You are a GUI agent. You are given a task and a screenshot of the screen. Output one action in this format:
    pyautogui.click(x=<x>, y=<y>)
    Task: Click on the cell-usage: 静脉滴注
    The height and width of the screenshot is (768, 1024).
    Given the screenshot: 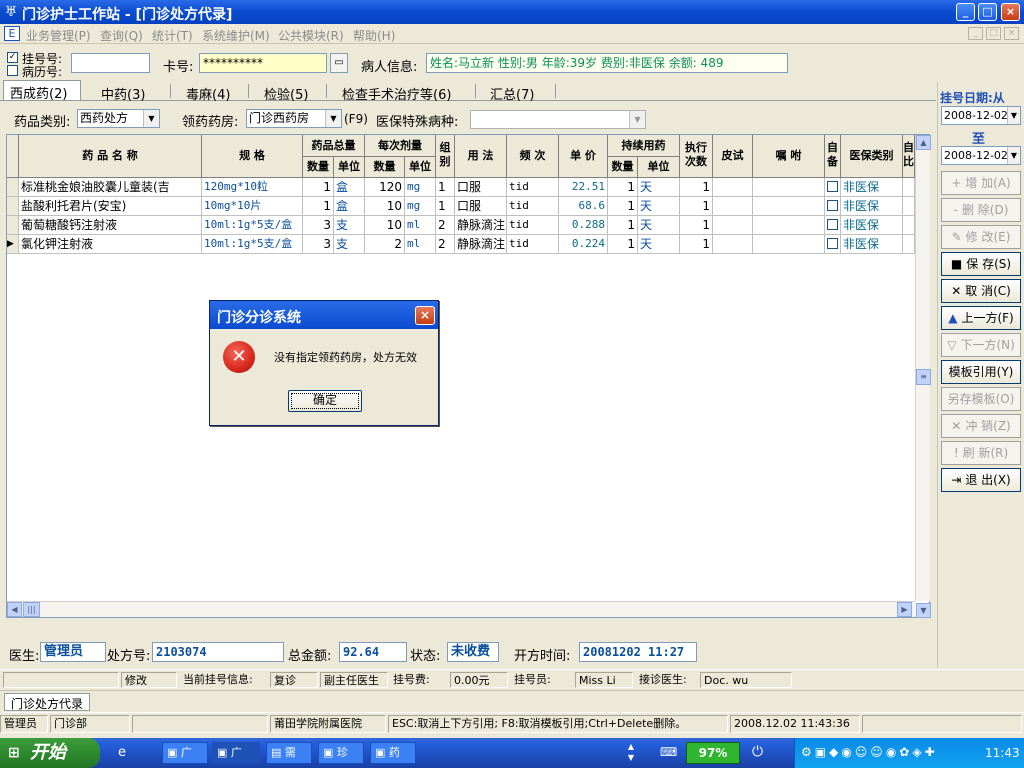 What is the action you would take?
    pyautogui.click(x=481, y=244)
    